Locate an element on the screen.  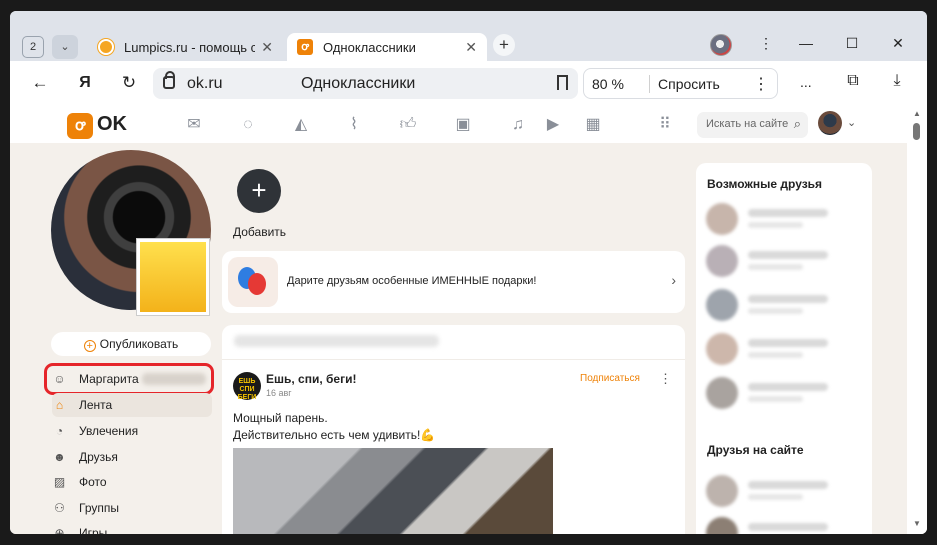
chevron-down-icon: ⌄ is located at coordinates (851, 122).